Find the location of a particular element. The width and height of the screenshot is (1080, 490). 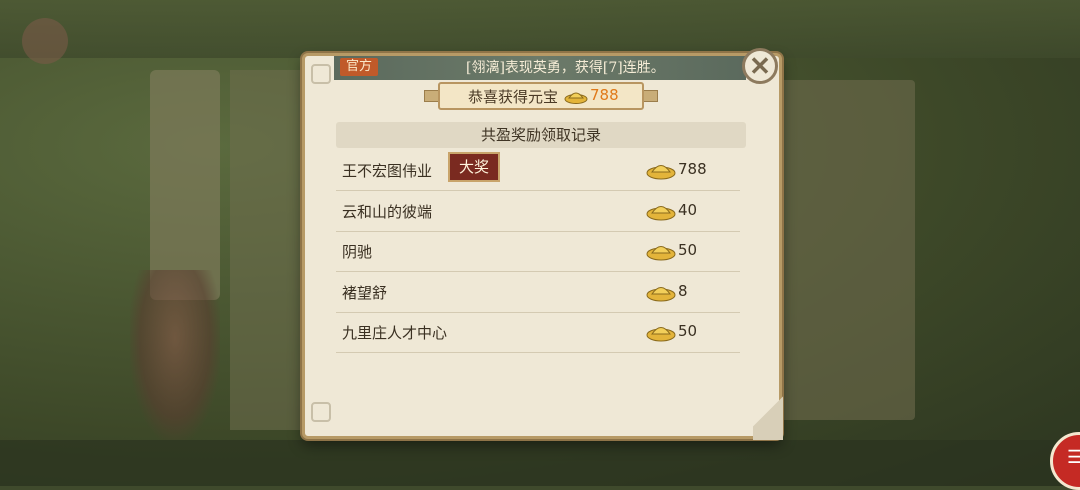

record-row: 九里庄人才中心 50 is located at coordinates (538, 332).